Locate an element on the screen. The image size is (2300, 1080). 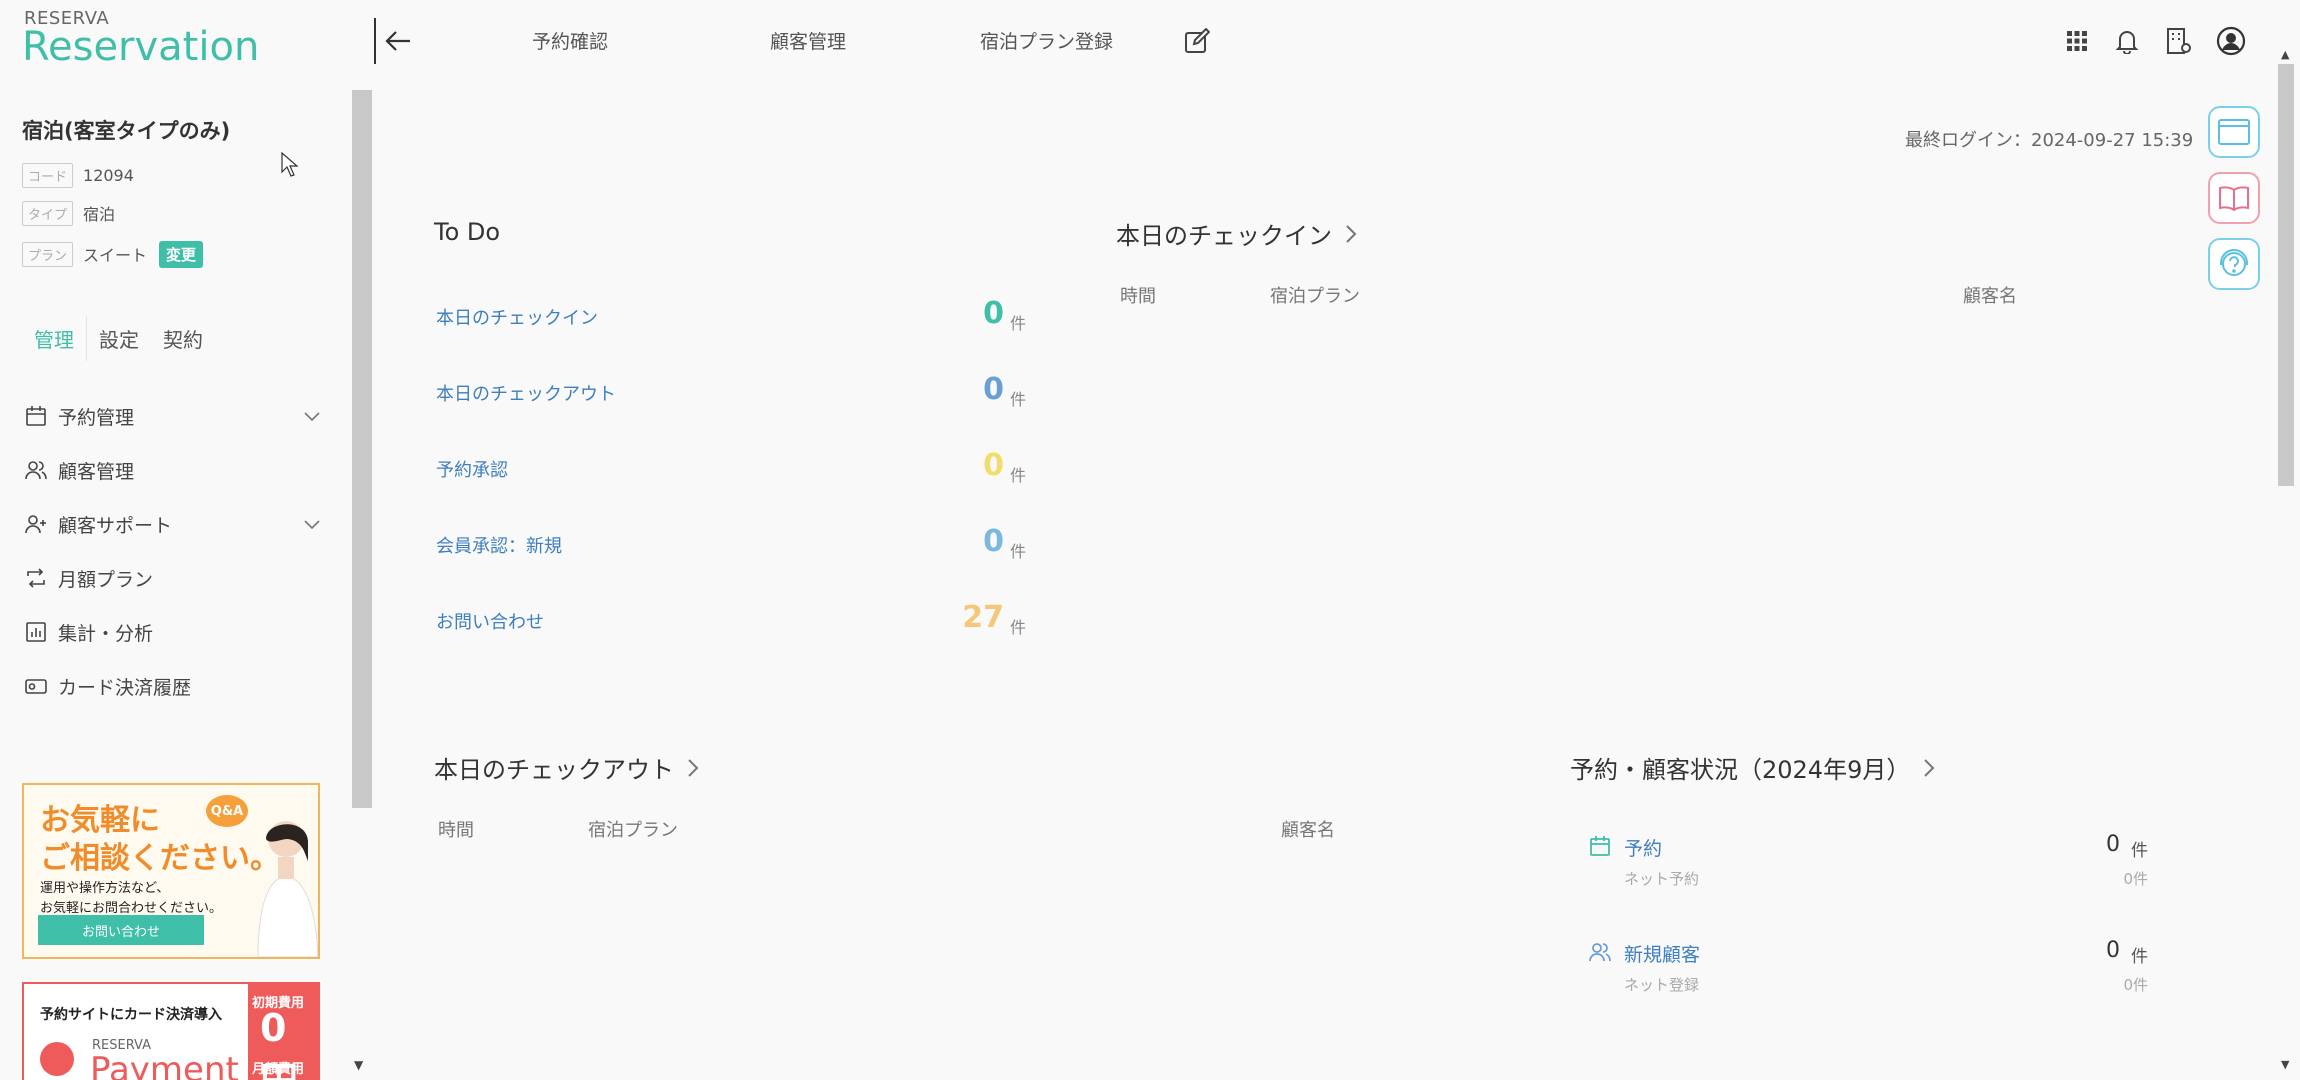
apps-grid-icon is located at coordinates (2077, 41).